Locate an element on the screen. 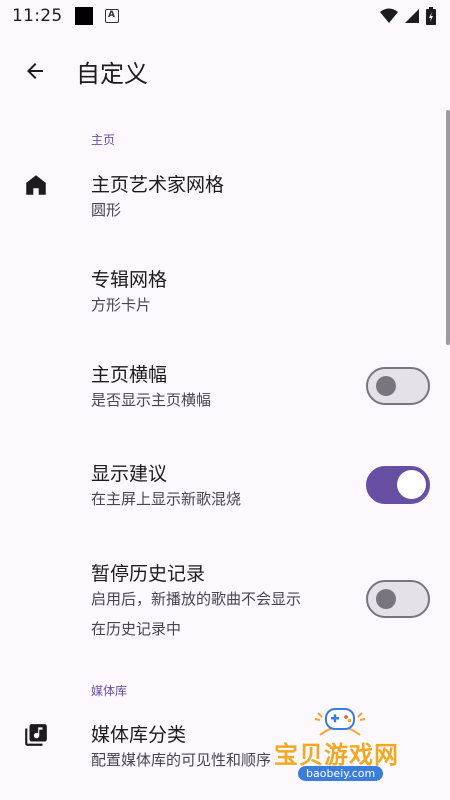 The image size is (450, 800). pref-summary-line2: 在历史记录中 is located at coordinates (136, 629).